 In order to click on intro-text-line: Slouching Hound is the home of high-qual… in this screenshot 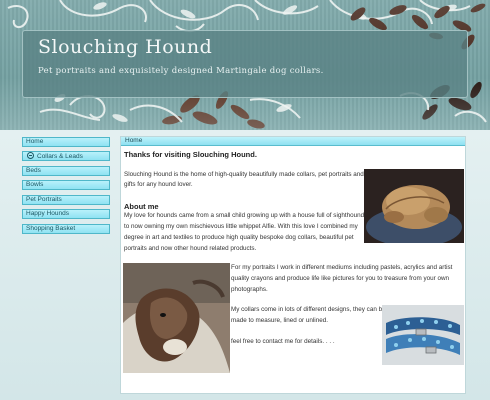, I will do `click(244, 174)`.